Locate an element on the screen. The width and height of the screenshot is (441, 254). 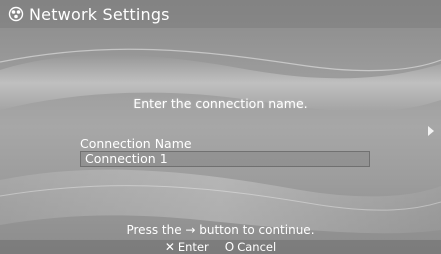
page-title: Network Settings is located at coordinates (99, 14).